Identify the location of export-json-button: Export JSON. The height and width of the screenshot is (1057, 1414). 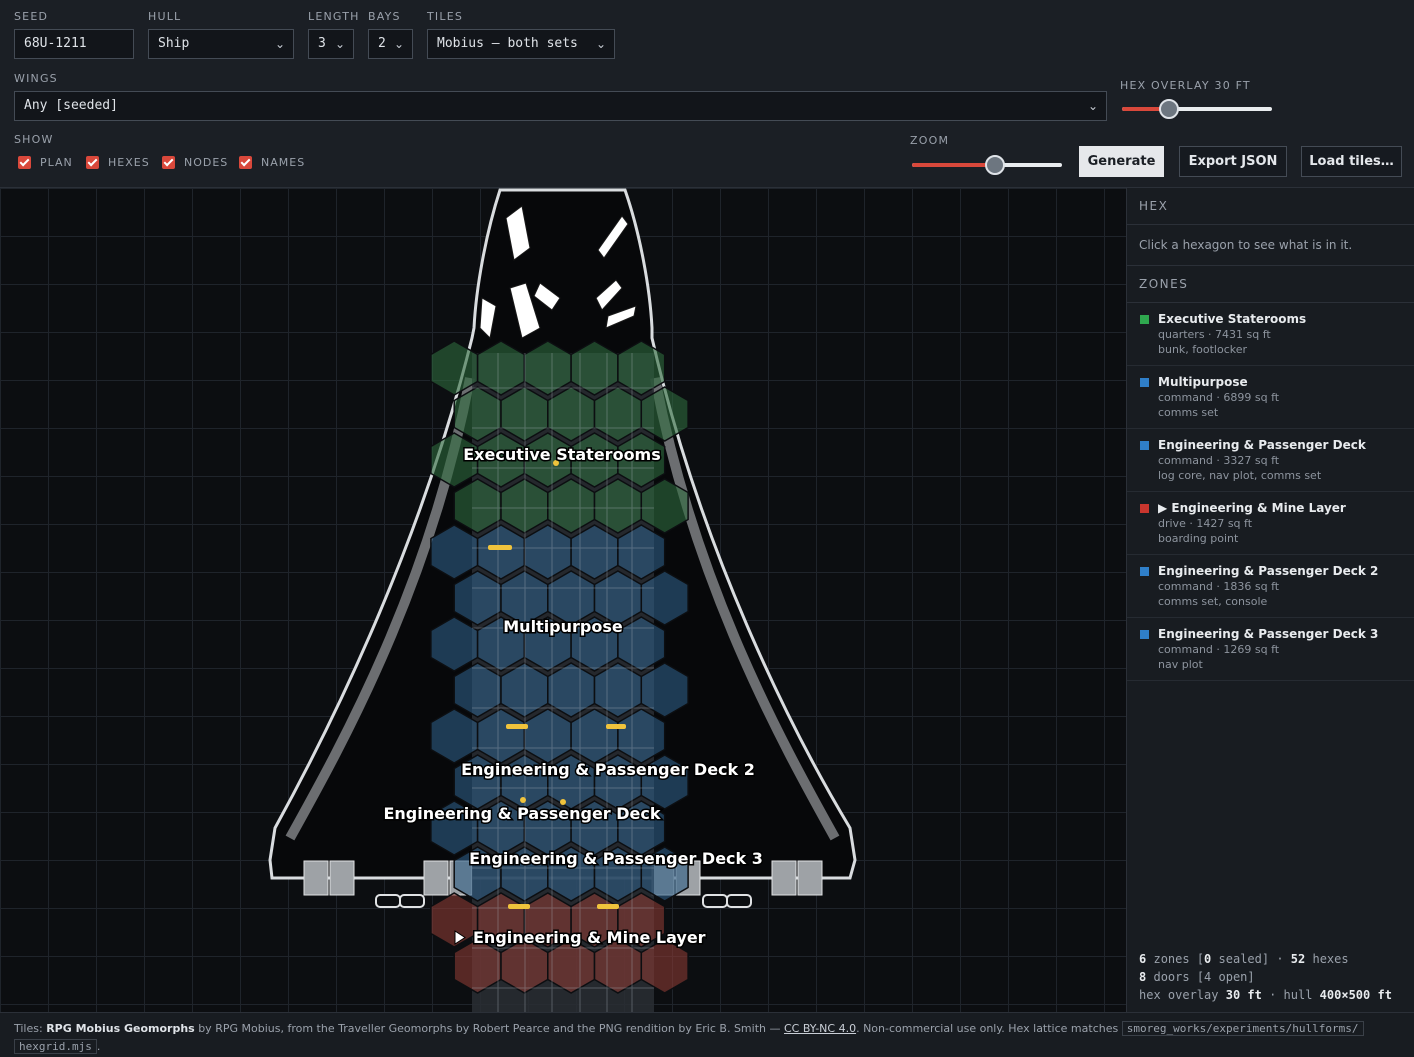
(1233, 161).